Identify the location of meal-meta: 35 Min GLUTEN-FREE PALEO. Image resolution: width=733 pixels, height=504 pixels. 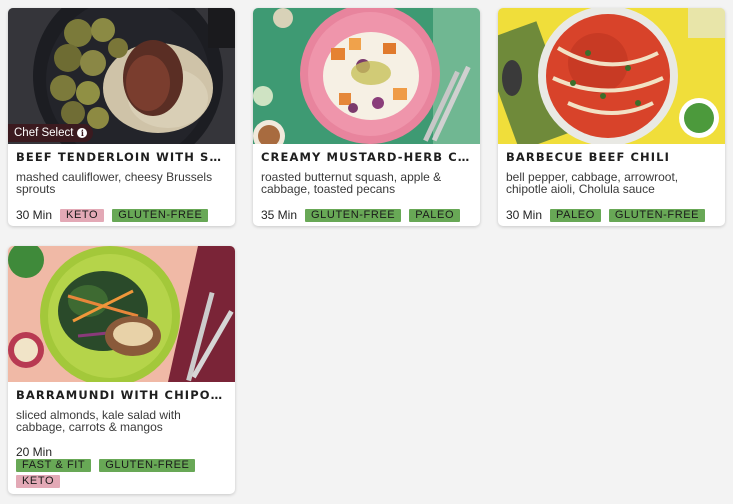
(366, 215).